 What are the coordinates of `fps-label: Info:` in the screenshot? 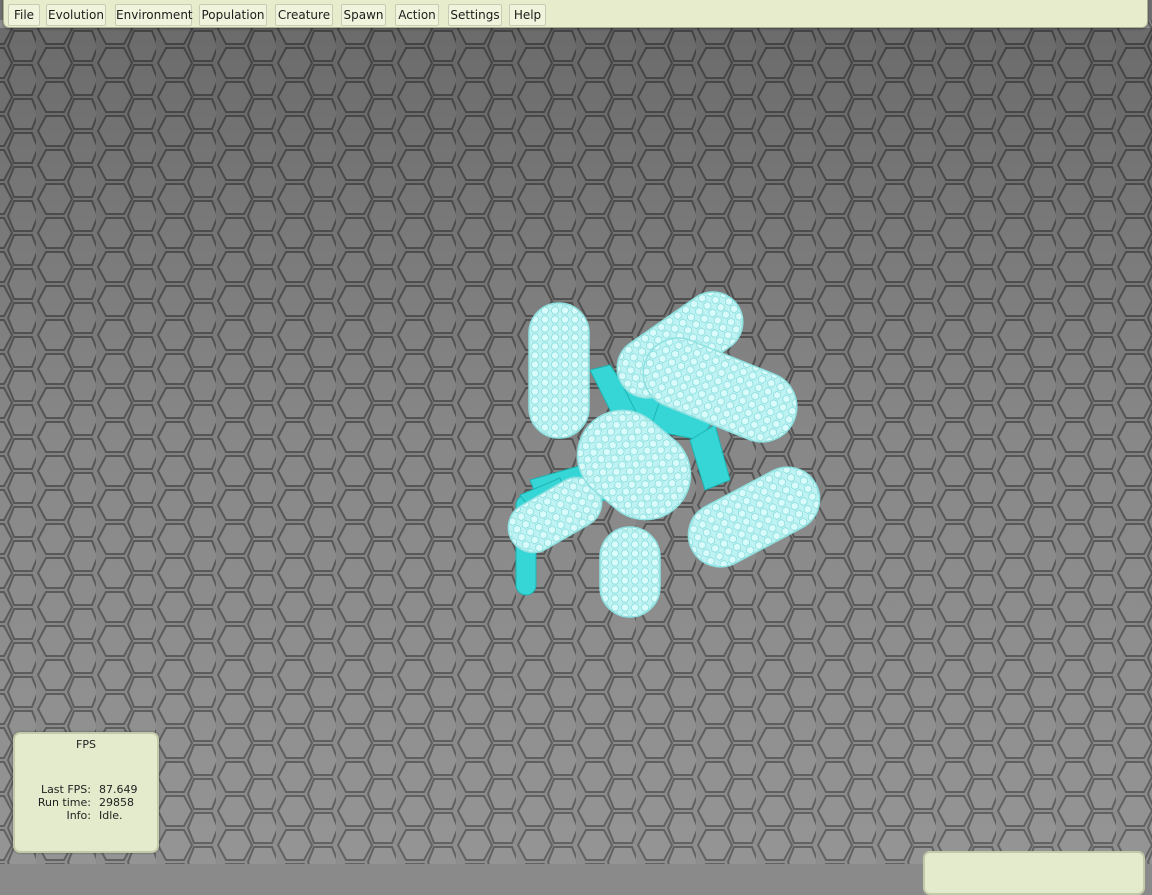 It's located at (78, 815).